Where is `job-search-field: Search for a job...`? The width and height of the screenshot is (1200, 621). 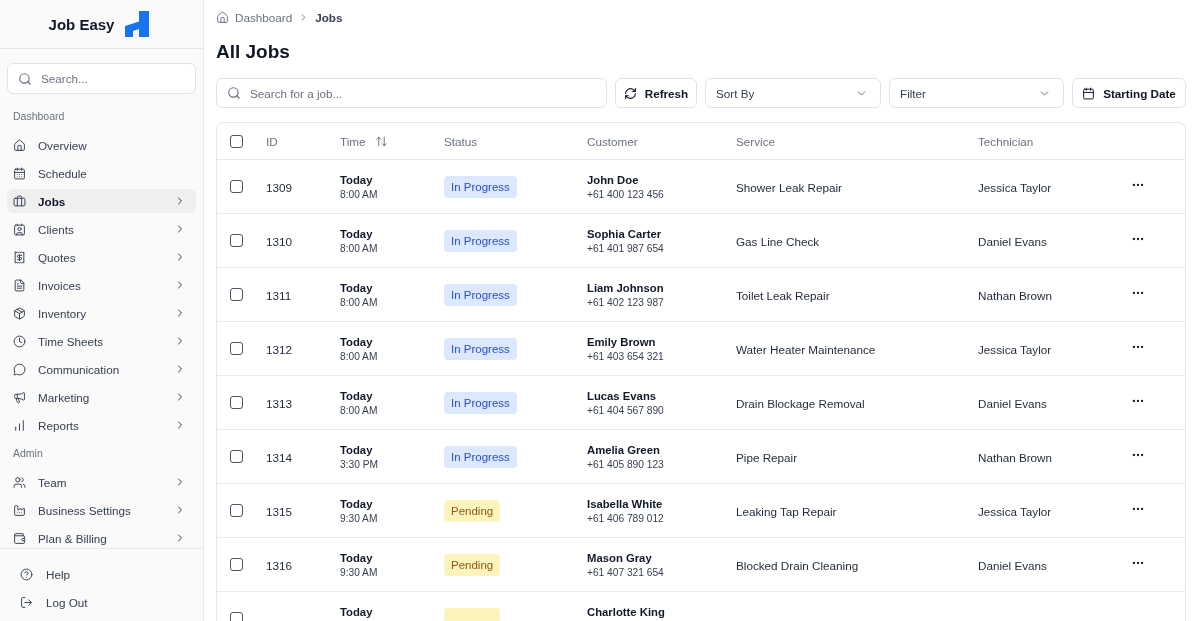
job-search-field: Search for a job... is located at coordinates (411, 93).